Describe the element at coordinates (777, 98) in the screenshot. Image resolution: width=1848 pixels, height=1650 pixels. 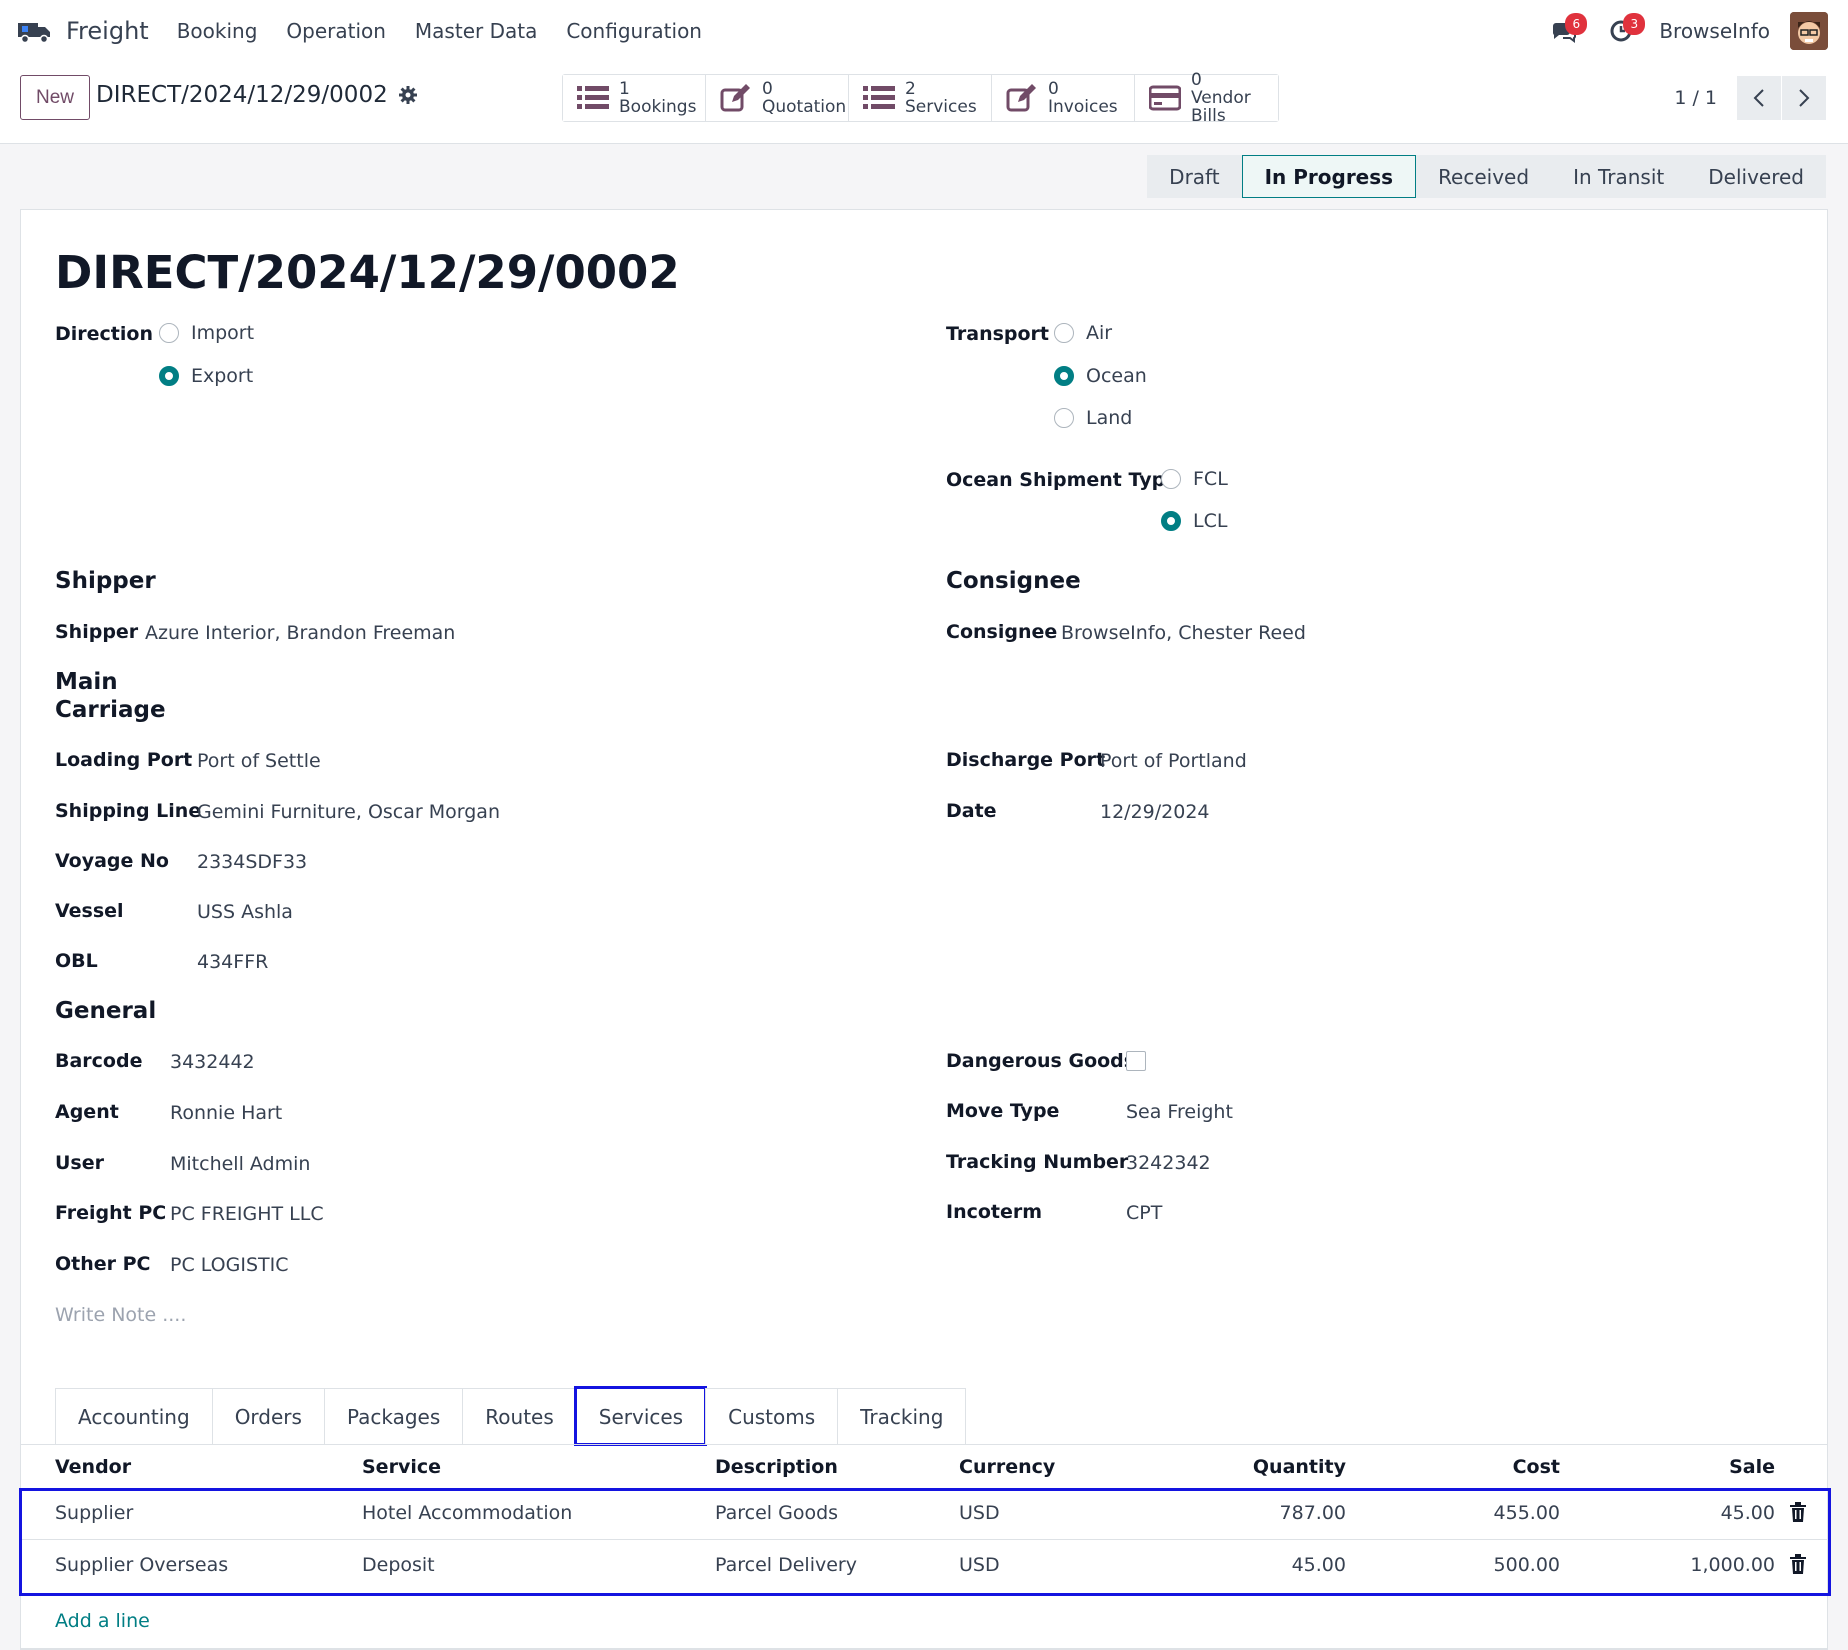
I see `quotation-smart-button: 0 Quotation` at that location.